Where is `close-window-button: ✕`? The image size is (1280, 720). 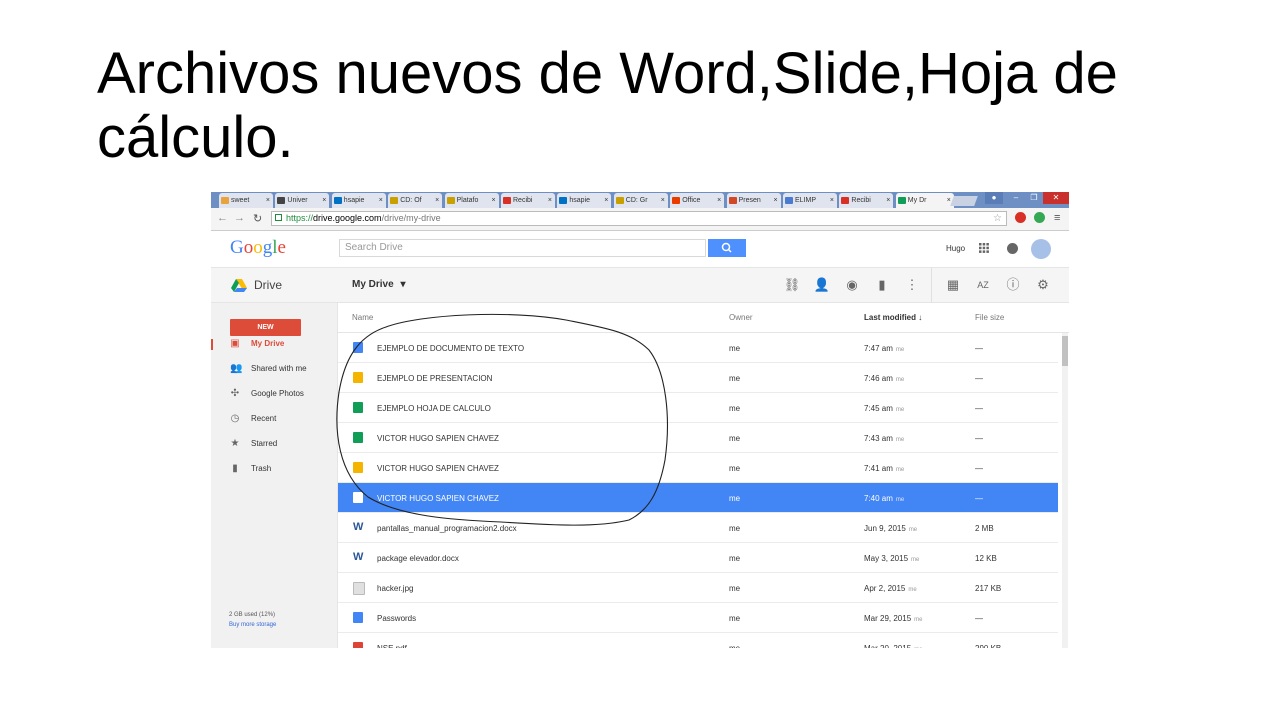
close-window-button: ✕ is located at coordinates (1056, 198).